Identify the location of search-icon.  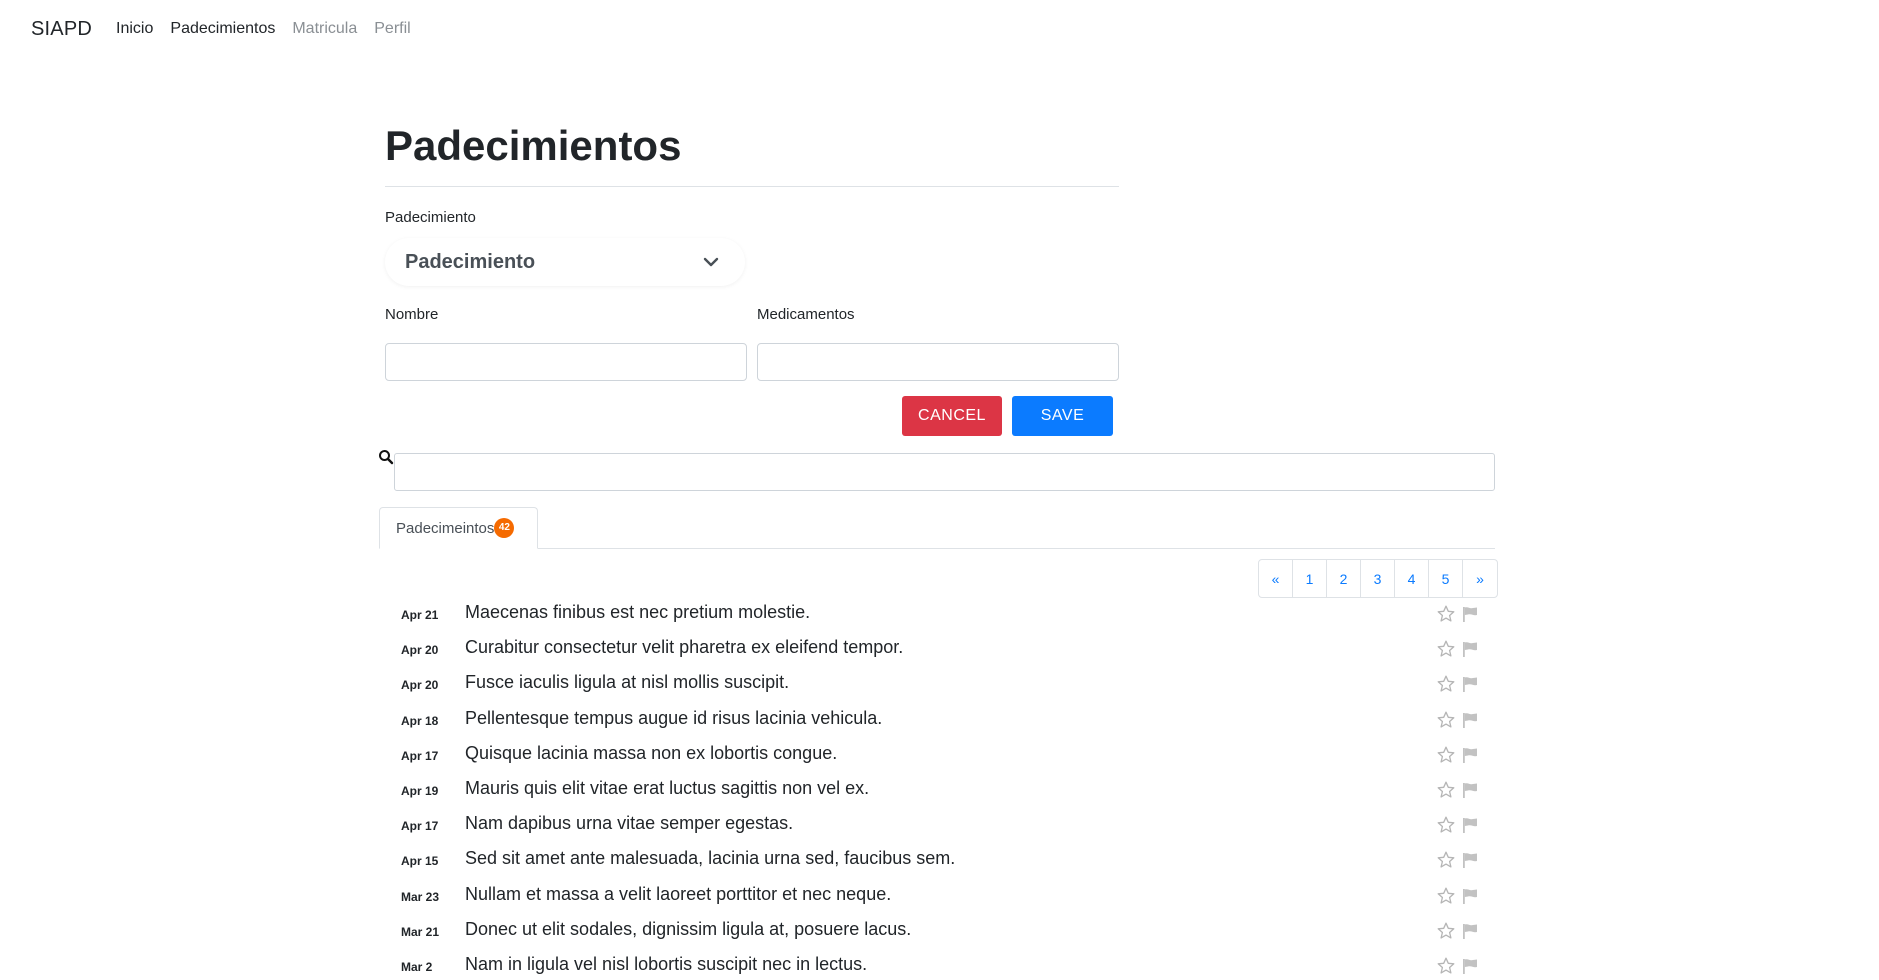
(386, 457).